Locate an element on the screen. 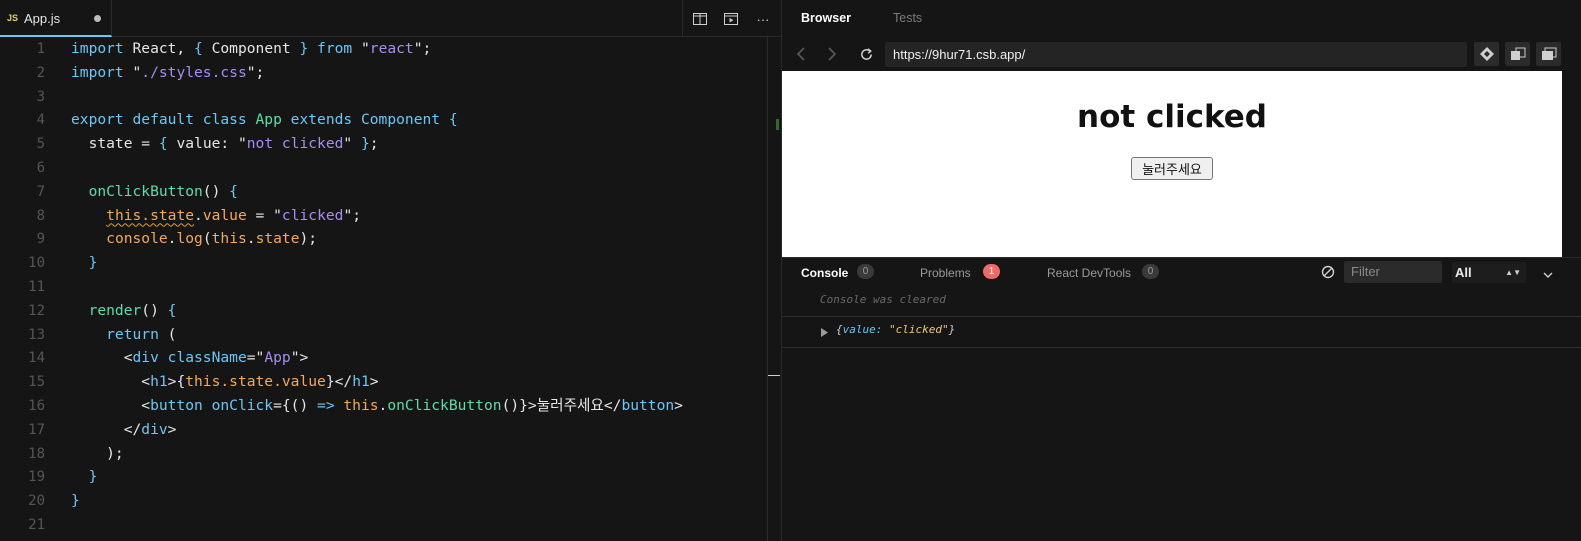 The width and height of the screenshot is (1581, 541). console-filter-input: Filter is located at coordinates (1393, 272).